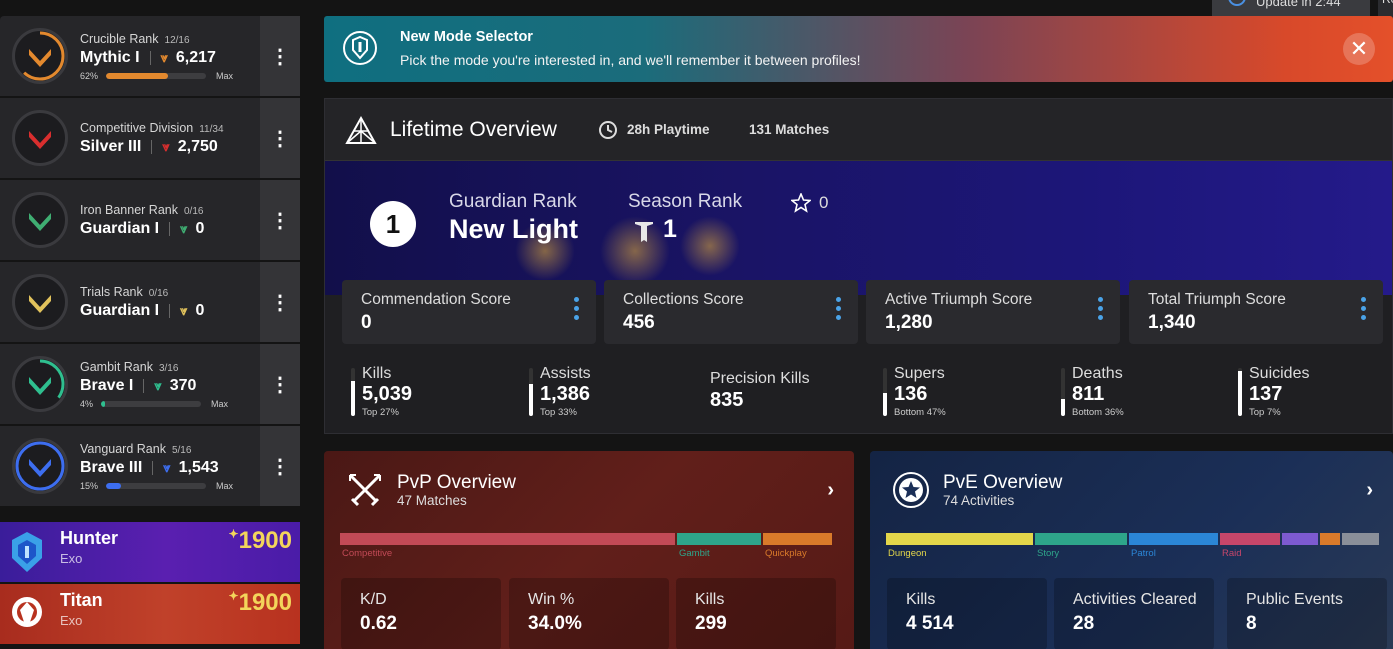 Image resolution: width=1393 pixels, height=649 pixels. Describe the element at coordinates (565, 394) in the screenshot. I see `stat-value: 1,386` at that location.